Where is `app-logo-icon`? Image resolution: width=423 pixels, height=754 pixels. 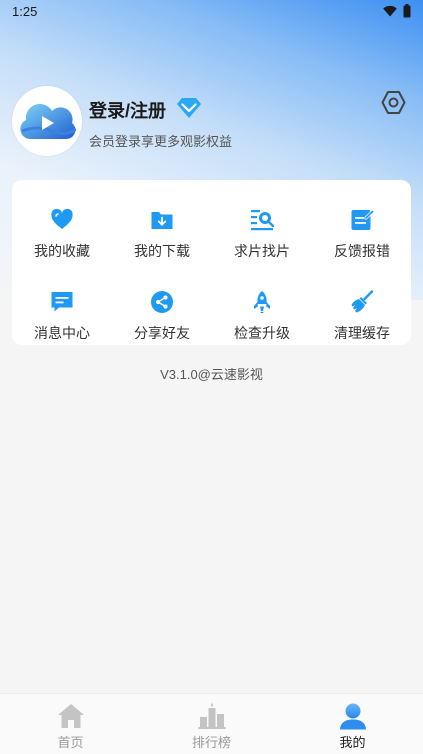
app-logo-icon is located at coordinates (48, 121).